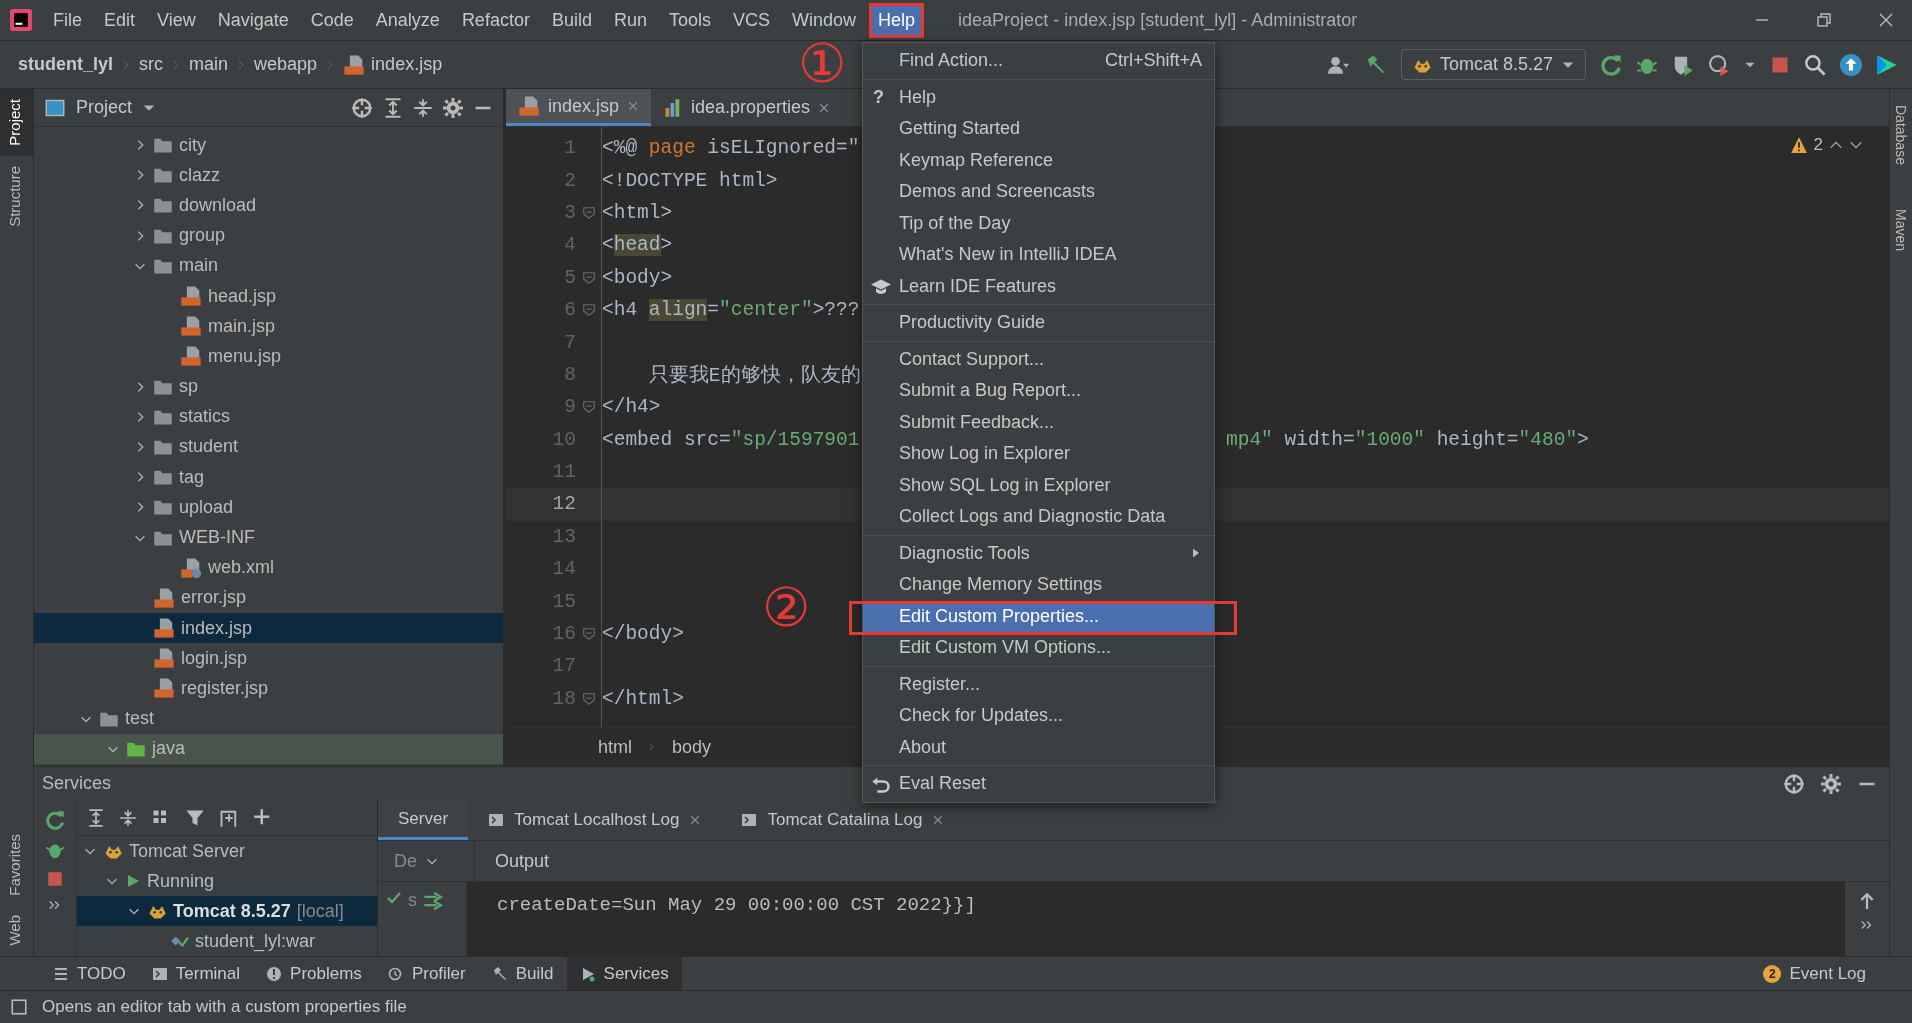  Describe the element at coordinates (426, 973) in the screenshot. I see `tool-window-tab: Profiler` at that location.